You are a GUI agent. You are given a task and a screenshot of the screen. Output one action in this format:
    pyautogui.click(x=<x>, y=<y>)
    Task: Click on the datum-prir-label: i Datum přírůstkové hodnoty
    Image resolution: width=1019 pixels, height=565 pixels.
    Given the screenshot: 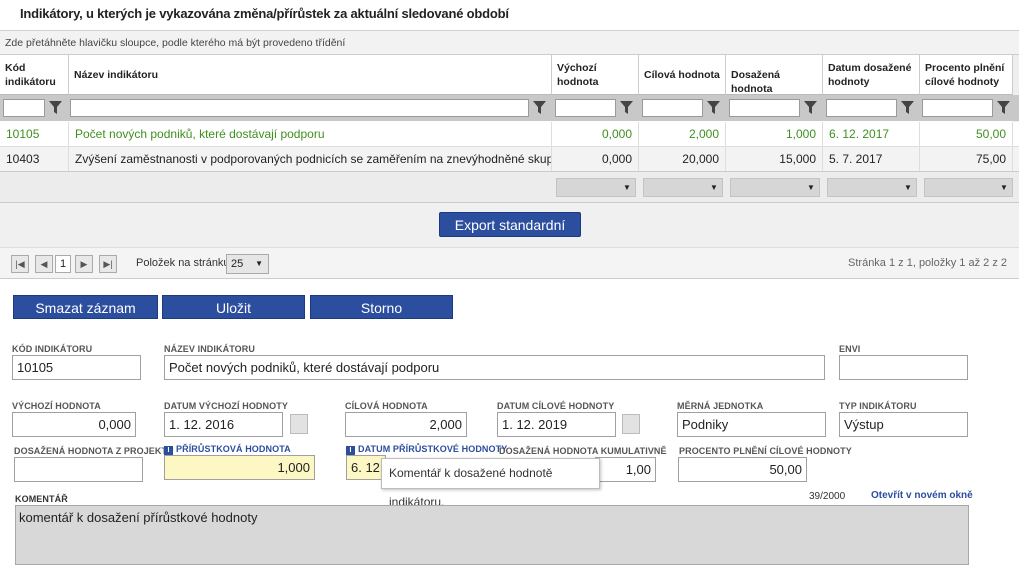 What is the action you would take?
    pyautogui.click(x=426, y=449)
    